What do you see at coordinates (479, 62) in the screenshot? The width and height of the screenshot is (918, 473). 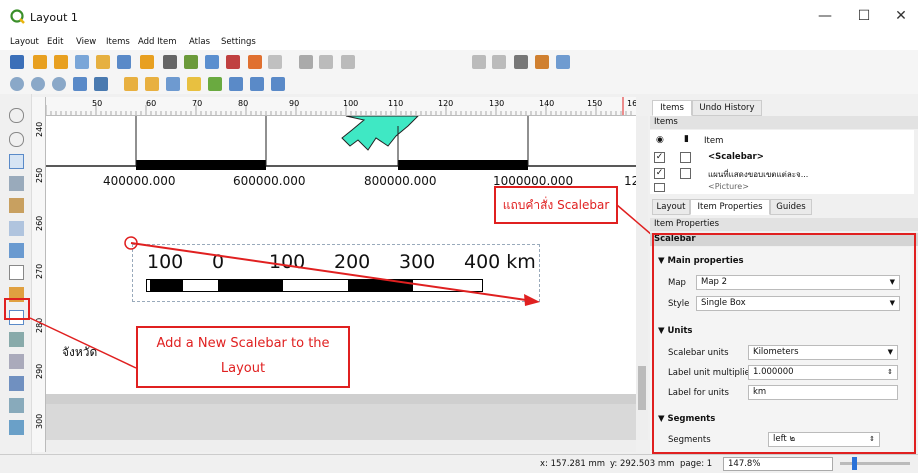 I see `next-feature-icon` at bounding box center [479, 62].